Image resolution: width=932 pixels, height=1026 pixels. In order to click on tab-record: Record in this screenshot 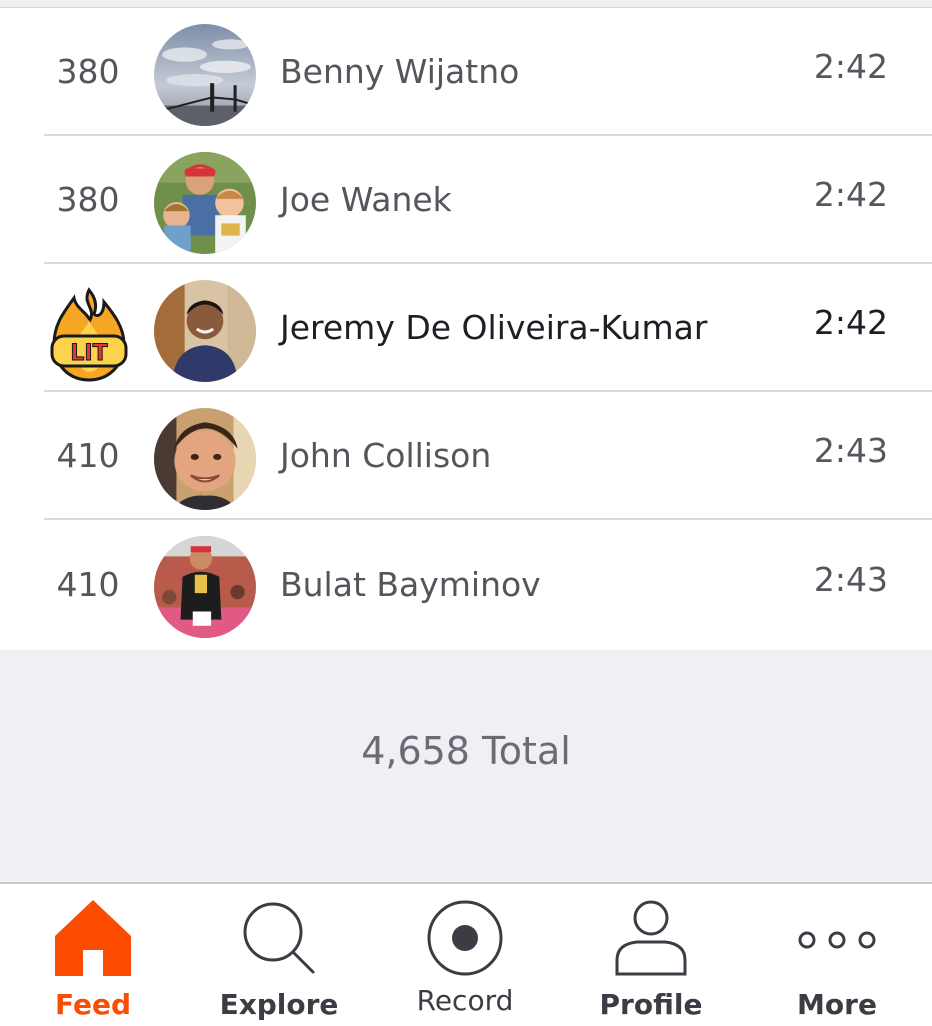, I will do `click(465, 955)`.